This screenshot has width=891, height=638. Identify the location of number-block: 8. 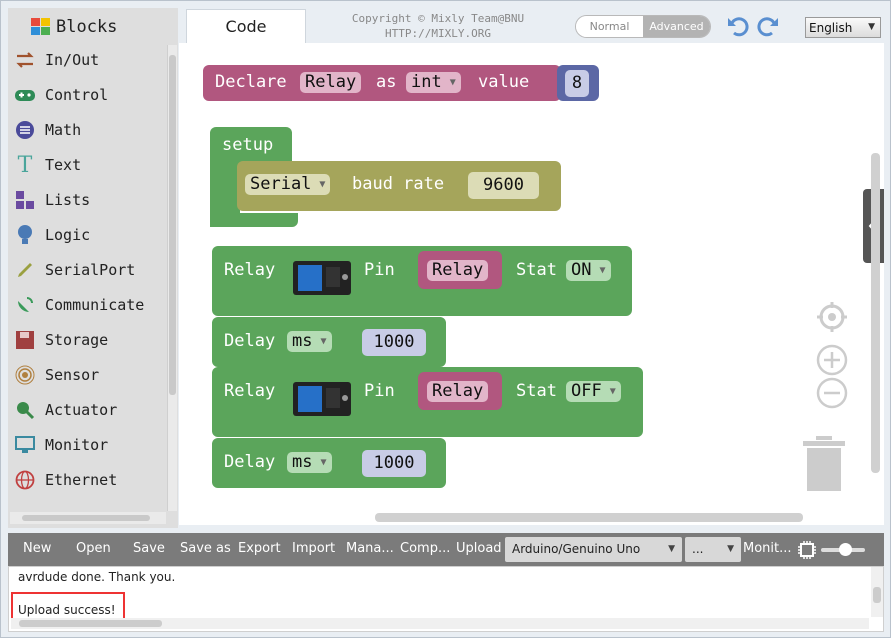
(578, 83).